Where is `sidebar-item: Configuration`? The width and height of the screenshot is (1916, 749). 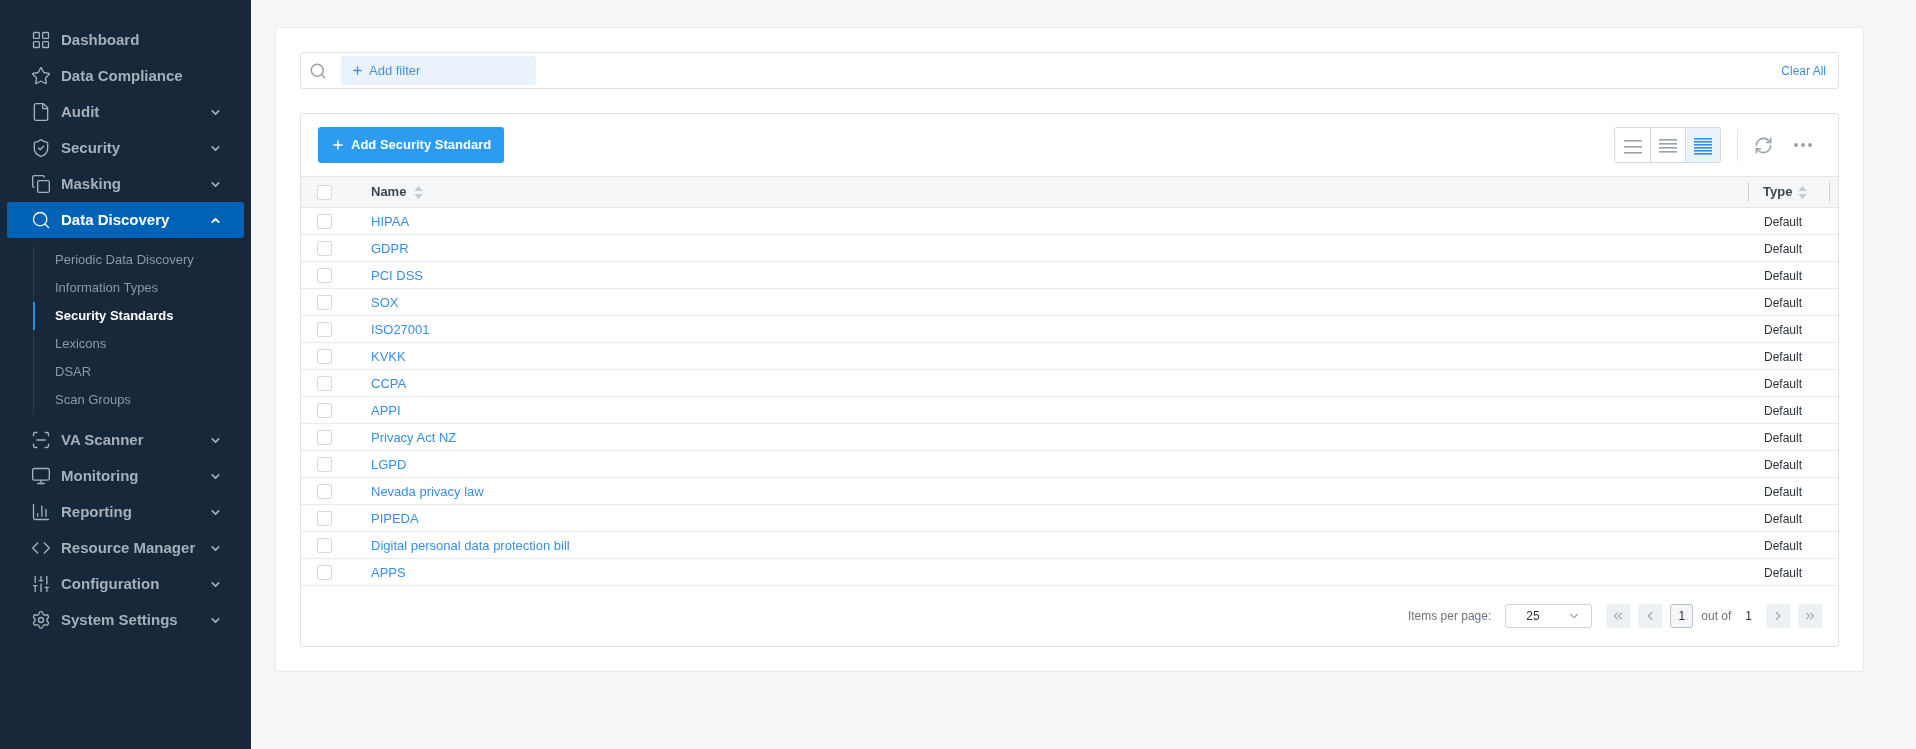
sidebar-item: Configuration is located at coordinates (125, 584).